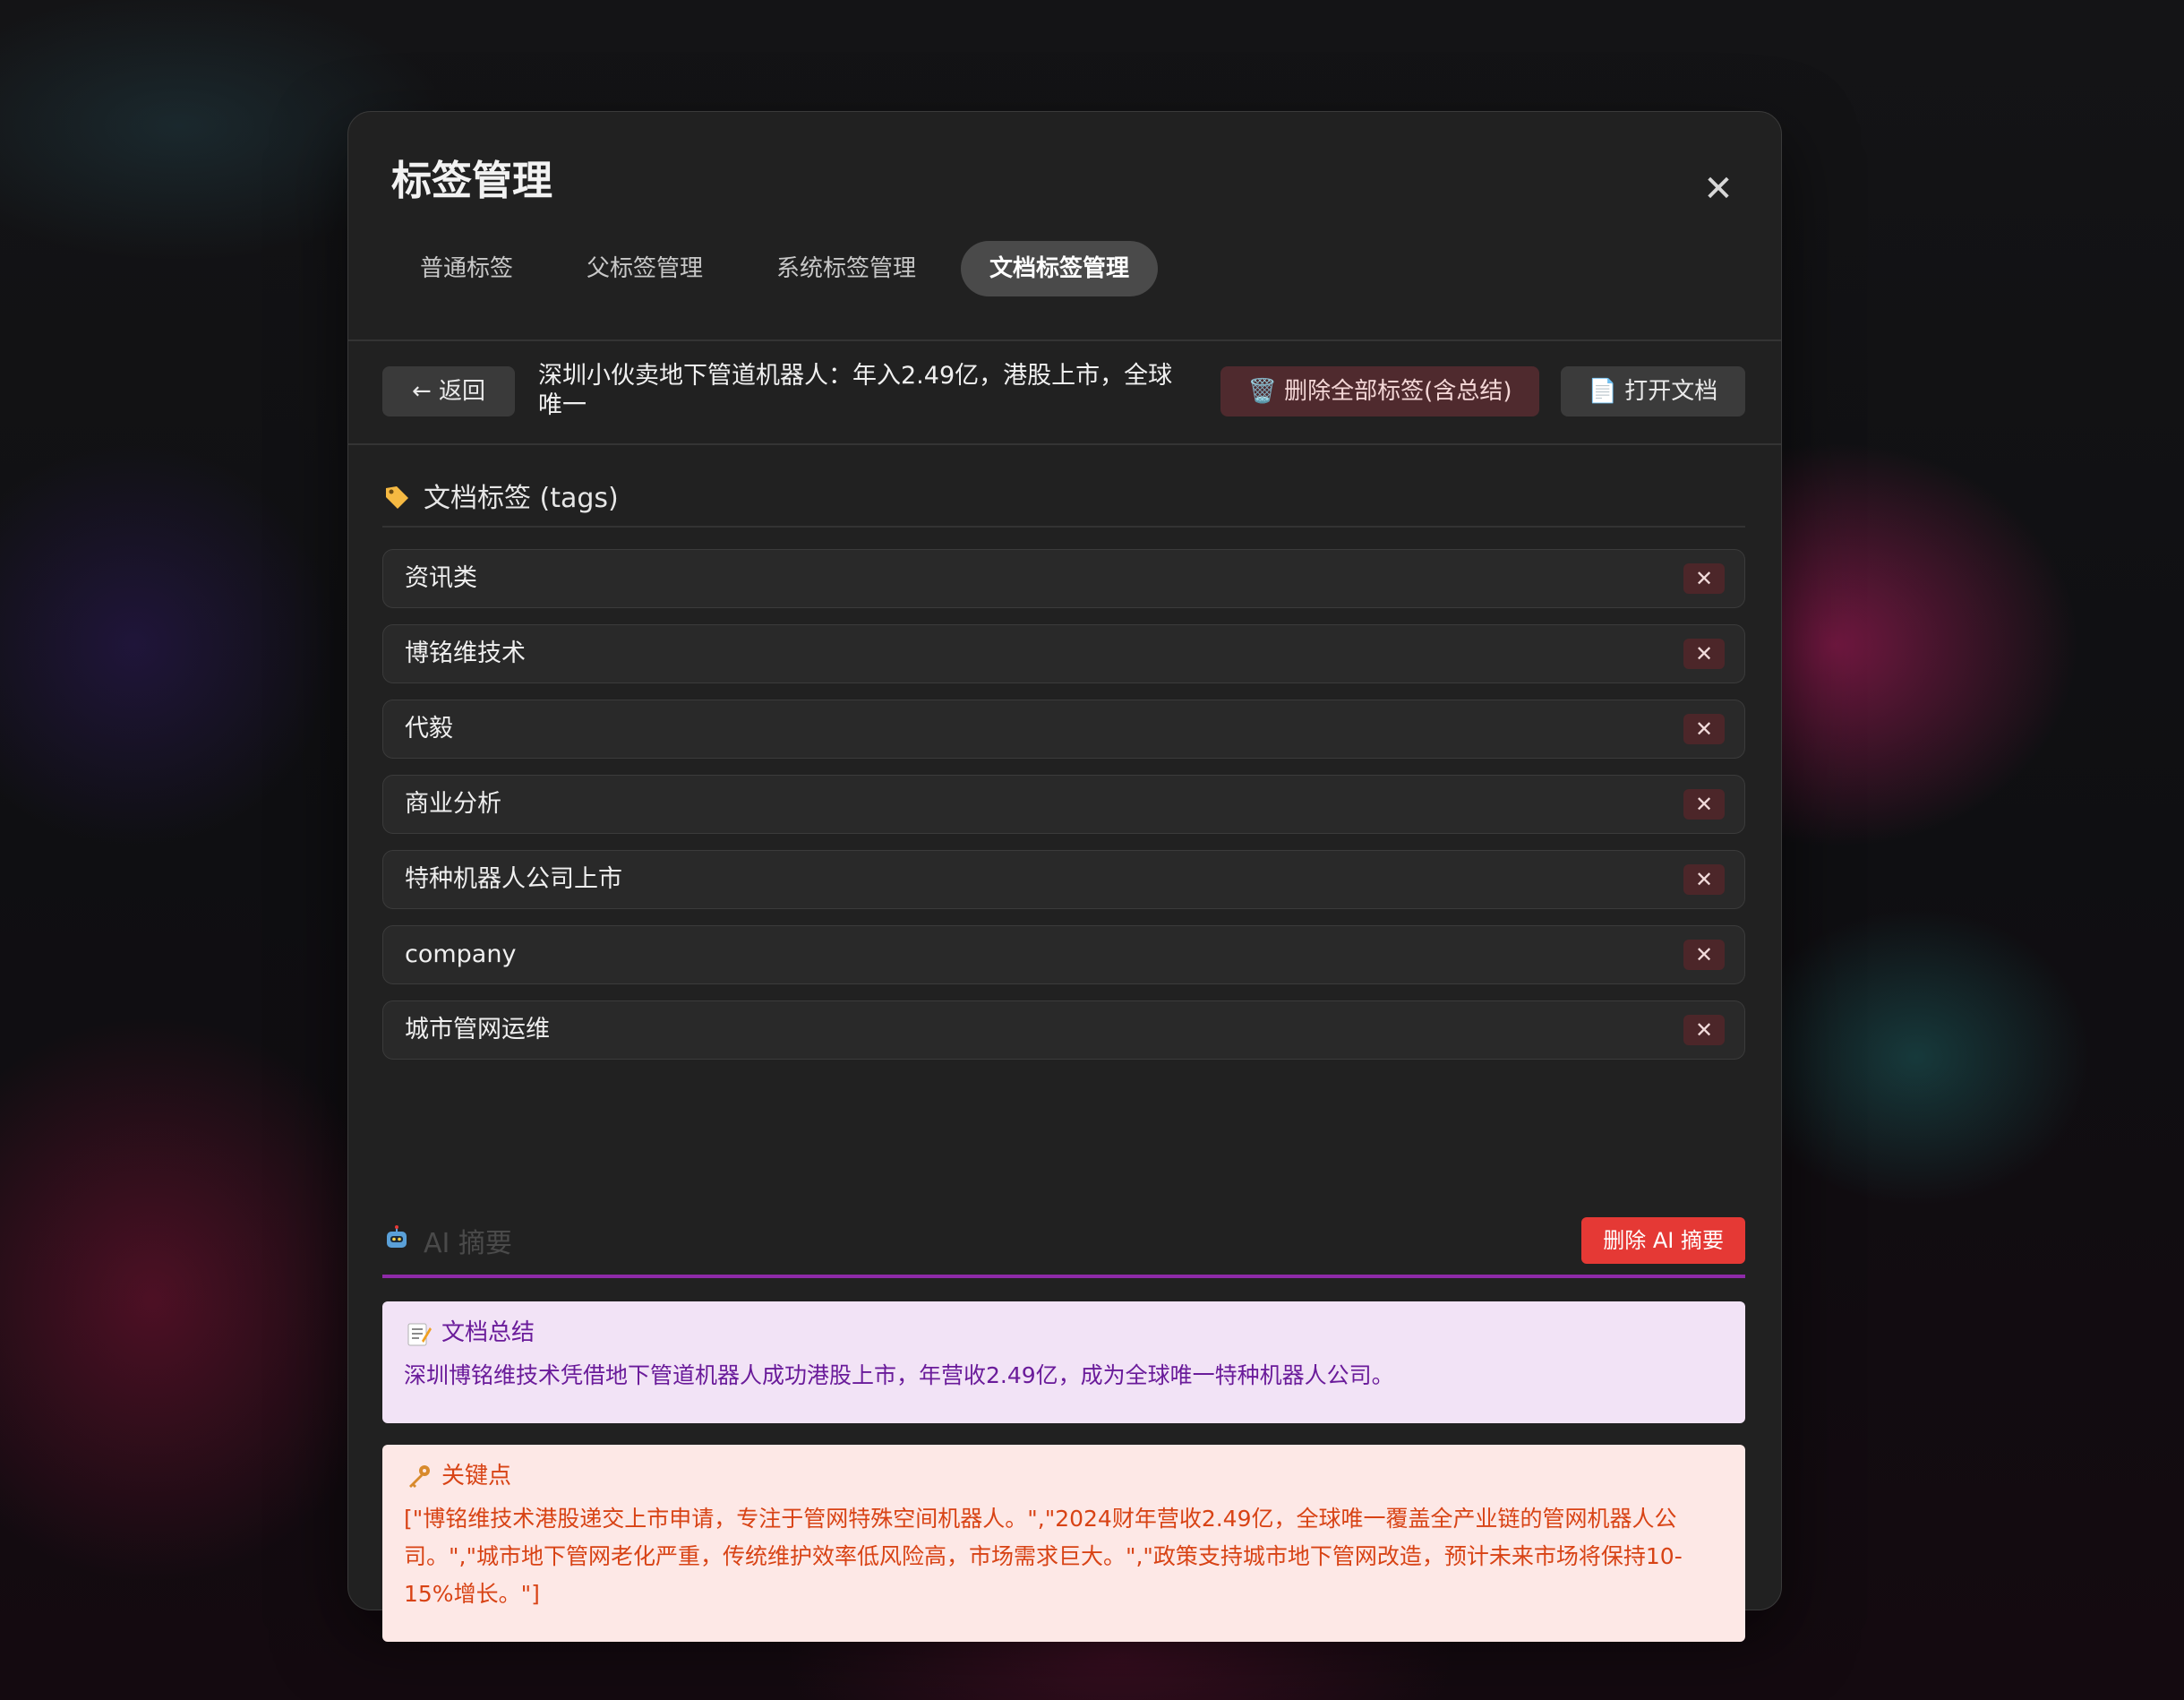 Image resolution: width=2184 pixels, height=1700 pixels. Describe the element at coordinates (1064, 444) in the screenshot. I see `toolbar-divider` at that location.